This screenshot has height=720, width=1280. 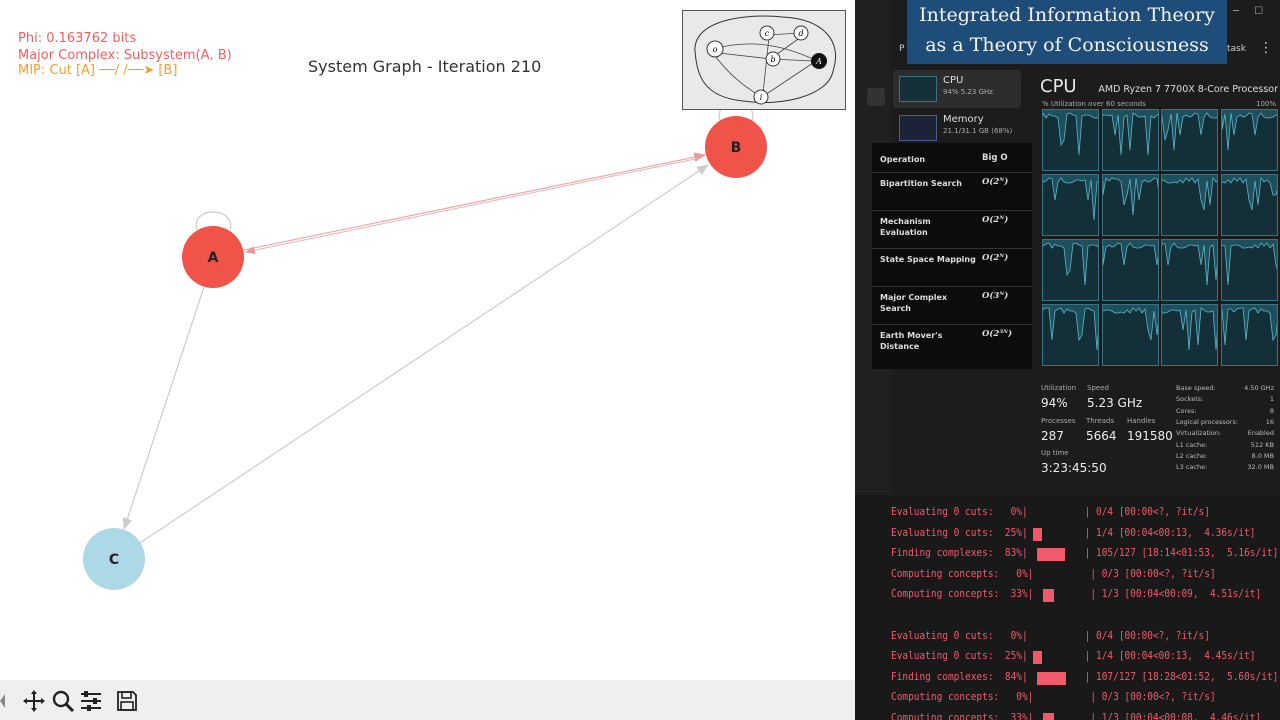 What do you see at coordinates (1262, 444) in the screenshot?
I see `cpu-spec-value: 512 KB` at bounding box center [1262, 444].